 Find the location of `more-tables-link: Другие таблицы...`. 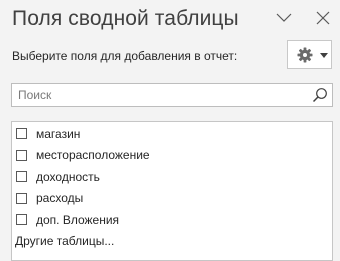

more-tables-link: Другие таблицы... is located at coordinates (64, 241).